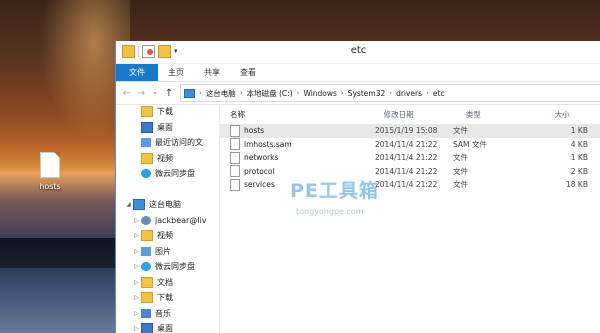 The width and height of the screenshot is (600, 333). What do you see at coordinates (165, 282) in the screenshot?
I see `nav-item-label: 文档` at bounding box center [165, 282].